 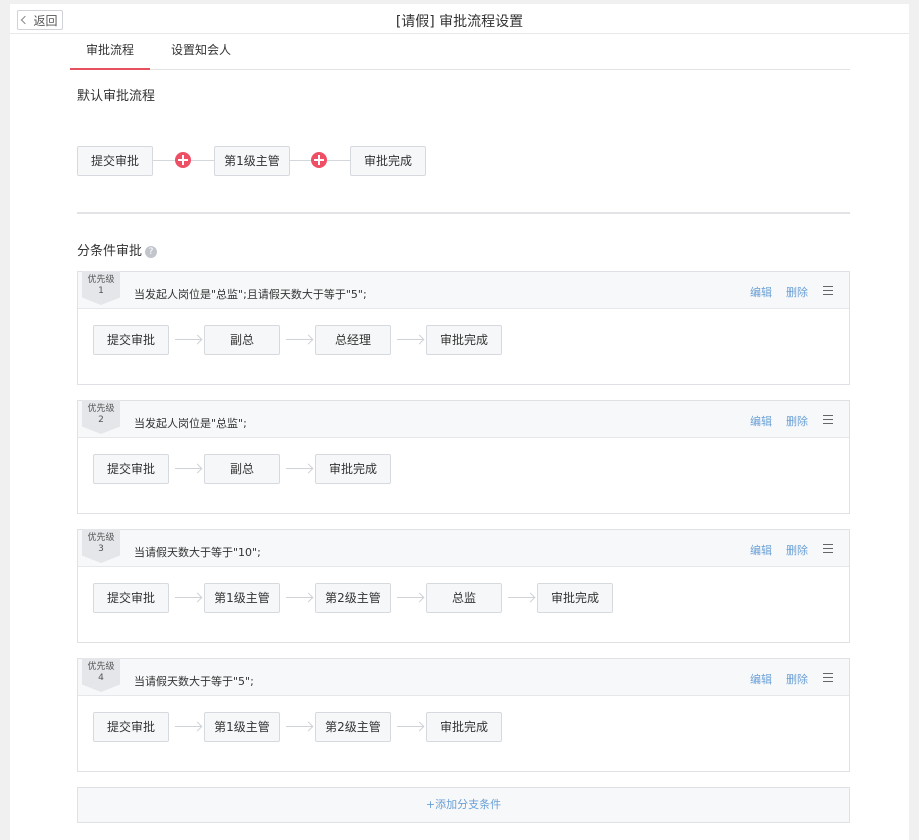 I want to click on default-flow-node: 第1级主管, so click(x=252, y=161).